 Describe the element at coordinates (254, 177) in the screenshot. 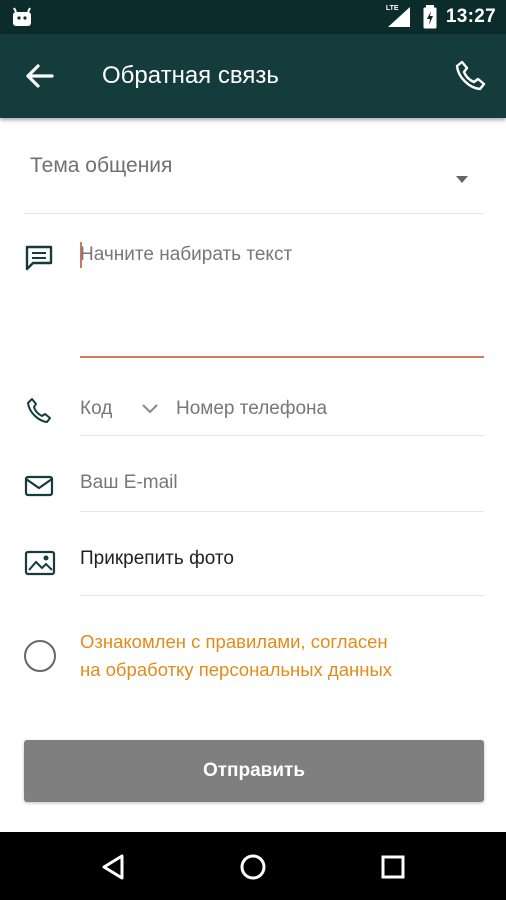

I see `topic-select: Тема общения` at that location.